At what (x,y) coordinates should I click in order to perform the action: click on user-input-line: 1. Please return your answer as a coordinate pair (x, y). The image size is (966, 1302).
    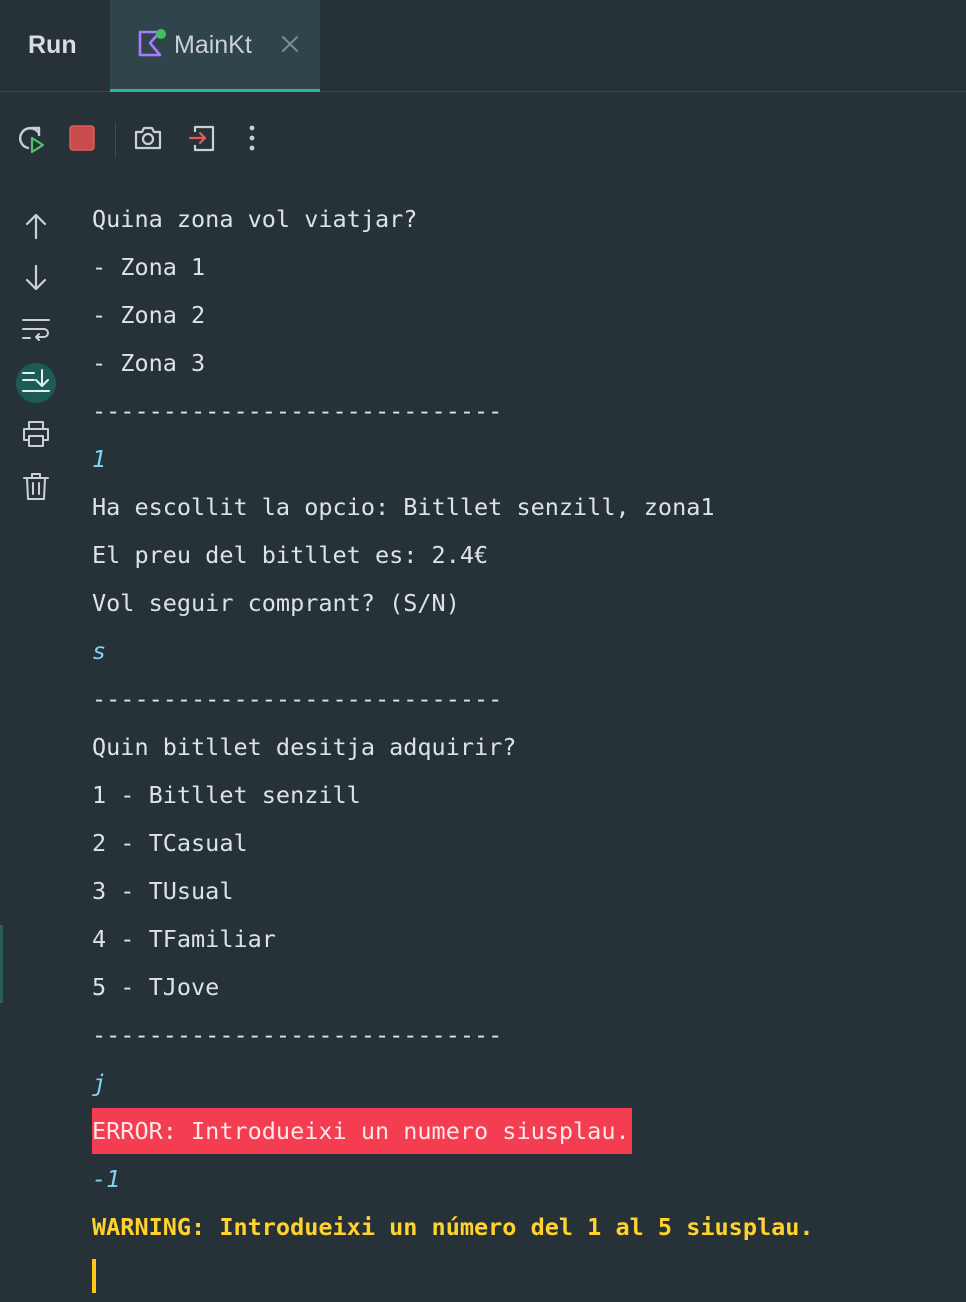
    Looking at the image, I should click on (99, 459).